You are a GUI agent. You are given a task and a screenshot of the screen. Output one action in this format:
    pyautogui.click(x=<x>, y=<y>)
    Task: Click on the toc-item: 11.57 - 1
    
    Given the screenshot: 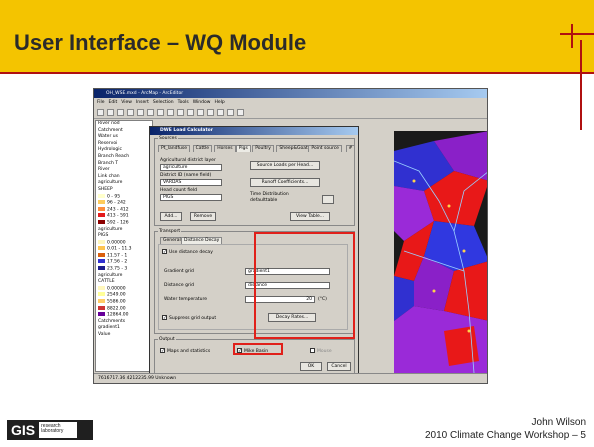 What is the action you would take?
    pyautogui.click(x=124, y=256)
    